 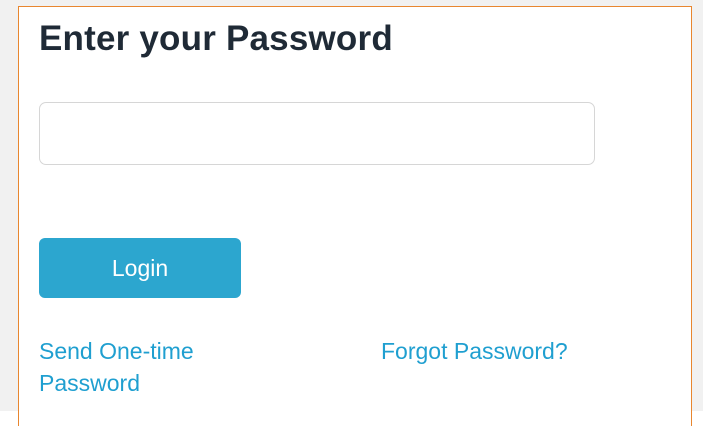 What do you see at coordinates (317, 133) in the screenshot?
I see `password-input` at bounding box center [317, 133].